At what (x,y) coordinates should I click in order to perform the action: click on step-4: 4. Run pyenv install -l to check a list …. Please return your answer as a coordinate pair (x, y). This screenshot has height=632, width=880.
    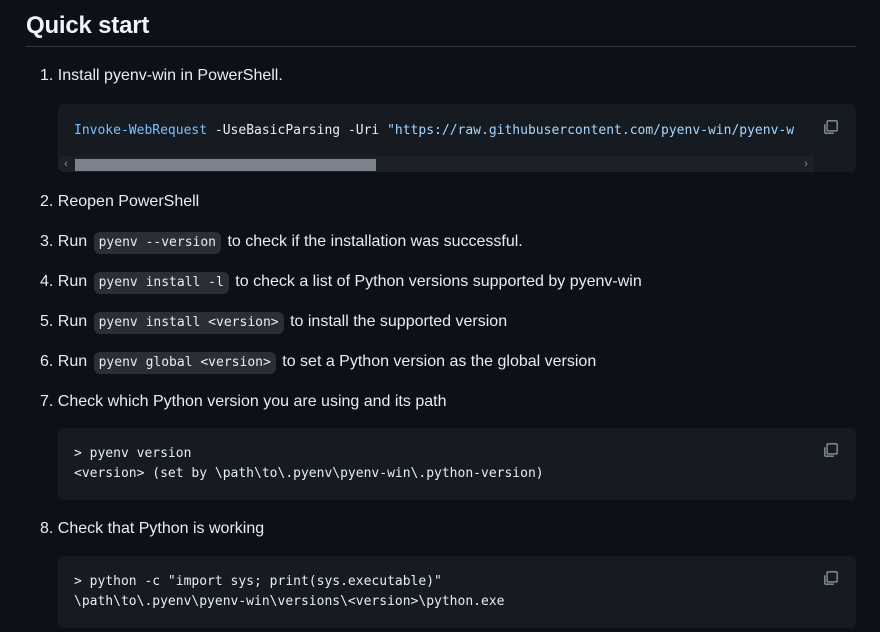
    Looking at the image, I should click on (341, 282).